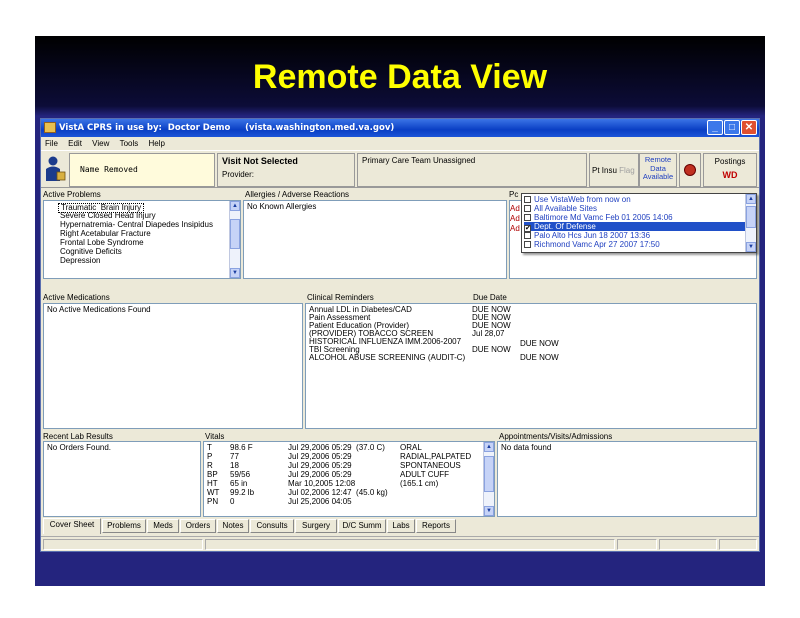 Image resolution: width=800 pixels, height=618 pixels. I want to click on pt-ins-label: Pt Insu, so click(604, 170).